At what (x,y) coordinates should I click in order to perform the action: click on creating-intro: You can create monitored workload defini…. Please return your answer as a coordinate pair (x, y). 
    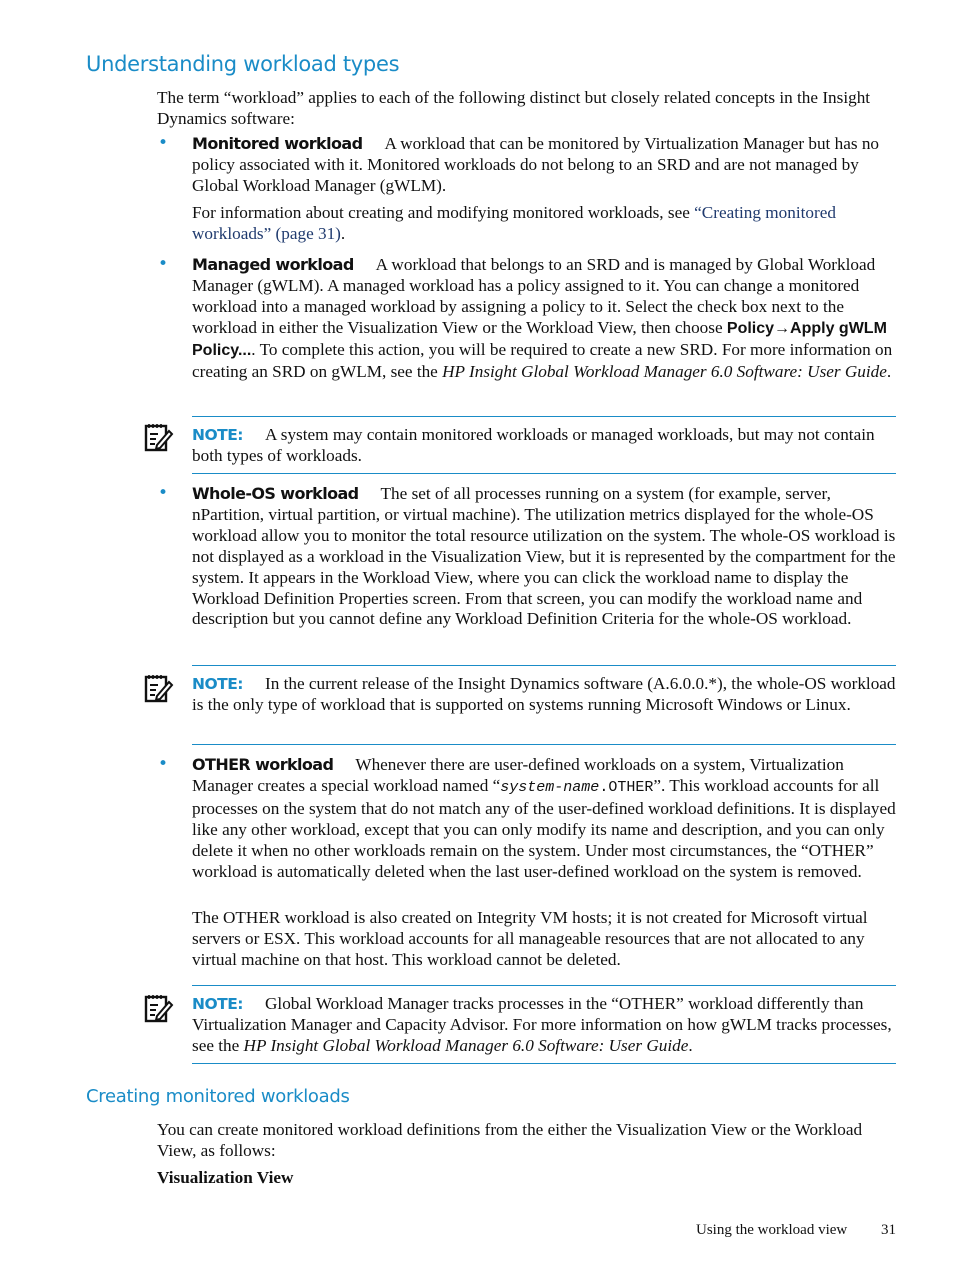
    Looking at the image, I should click on (510, 1140).